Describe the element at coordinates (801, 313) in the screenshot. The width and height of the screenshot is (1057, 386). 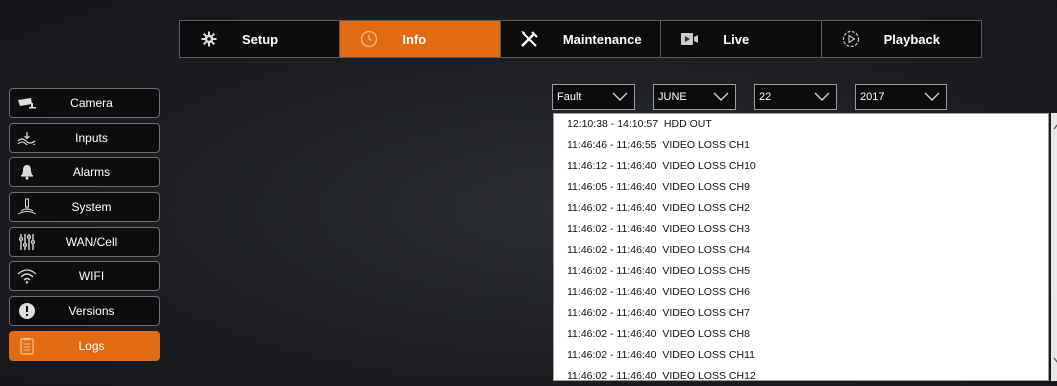
I see `log-row: 11:46:02 - 11:46:40 VIDEO LOSS CH7` at that location.